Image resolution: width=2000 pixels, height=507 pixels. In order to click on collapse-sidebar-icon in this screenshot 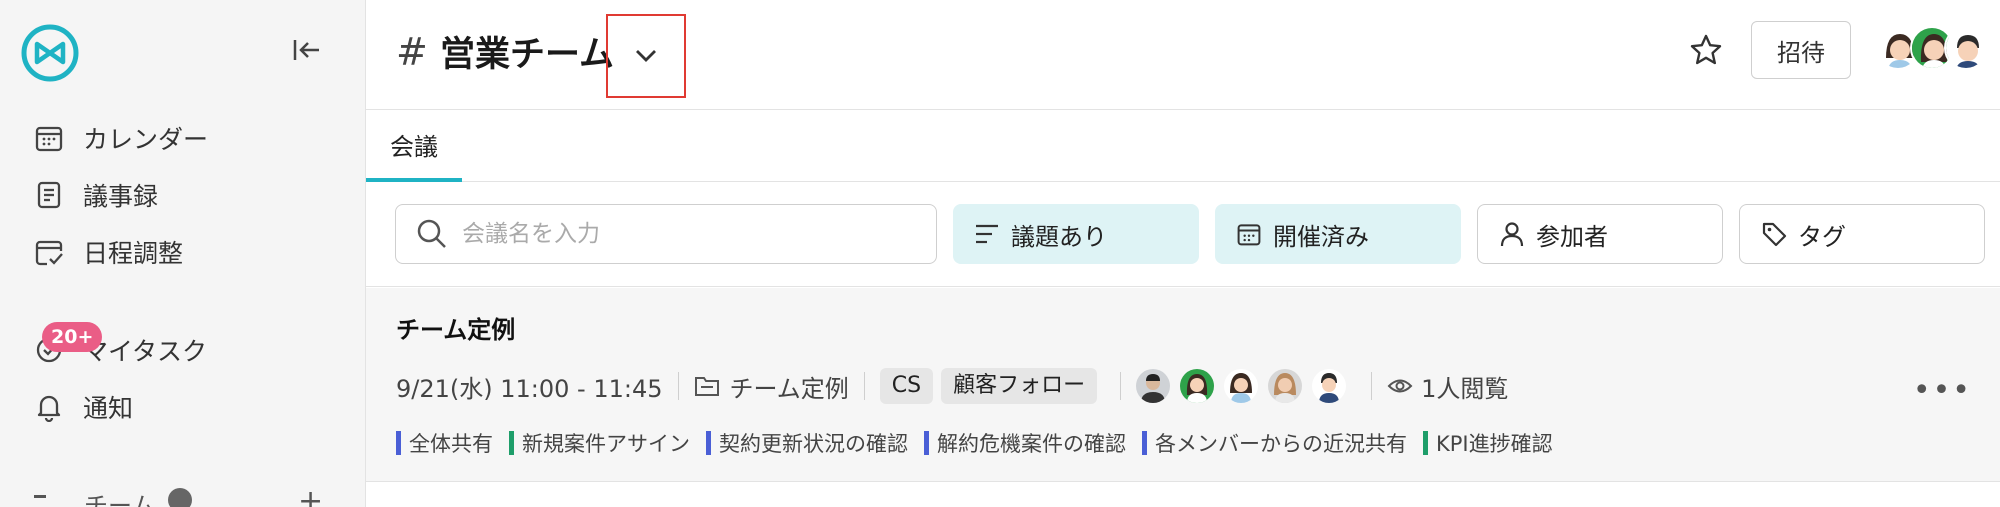, I will do `click(307, 50)`.